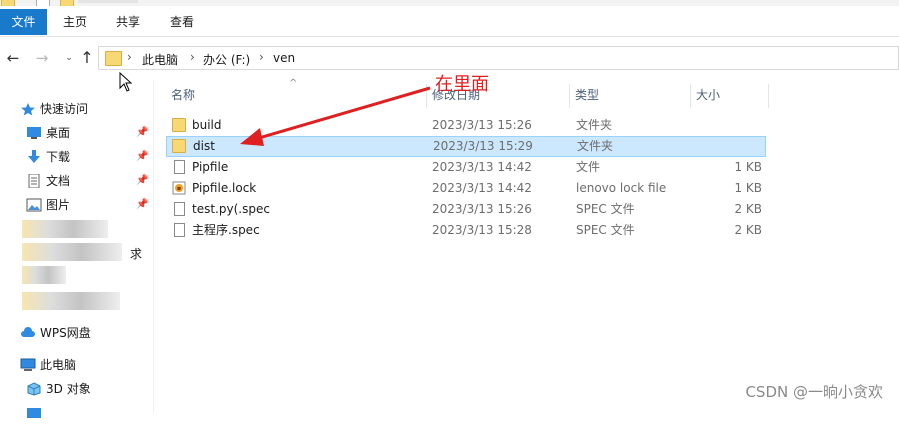  I want to click on annotation-arrow-icon, so click(335, 116).